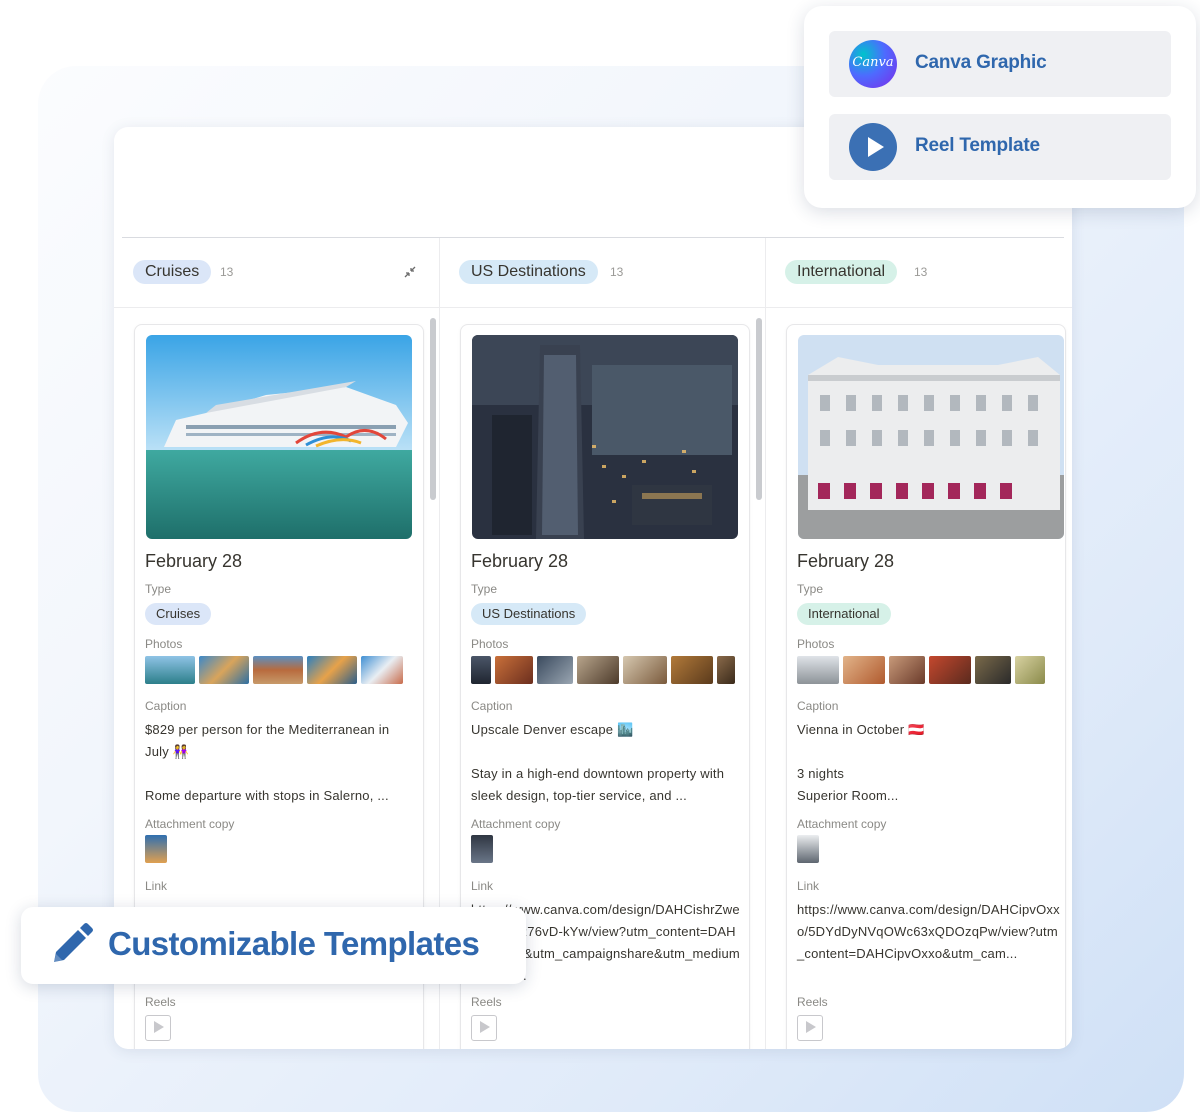  I want to click on canva-graphic-option: Canva Canva Graphic, so click(1000, 64).